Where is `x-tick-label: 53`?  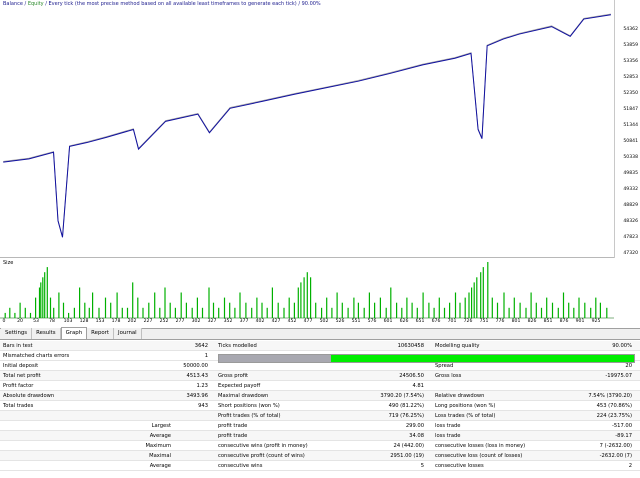
x-tick-label: 53 is located at coordinates (36, 321).